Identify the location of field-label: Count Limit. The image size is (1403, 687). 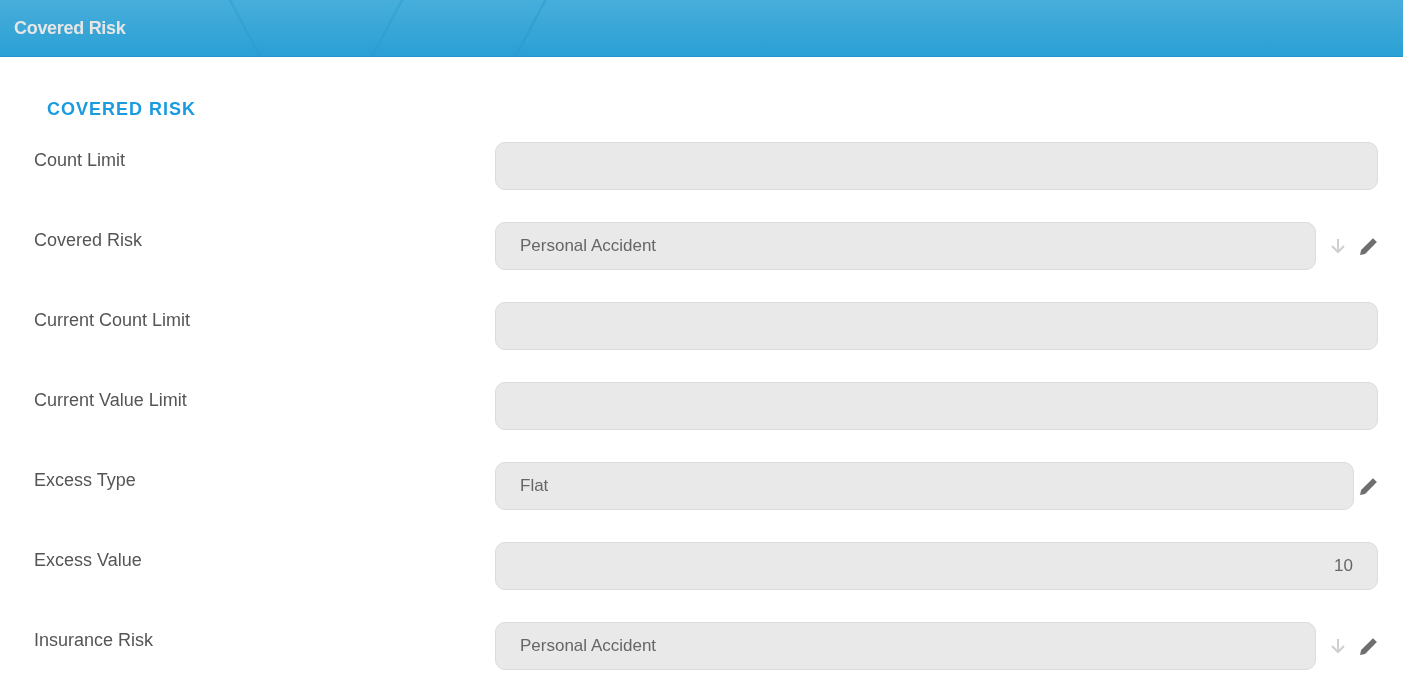
(80, 160).